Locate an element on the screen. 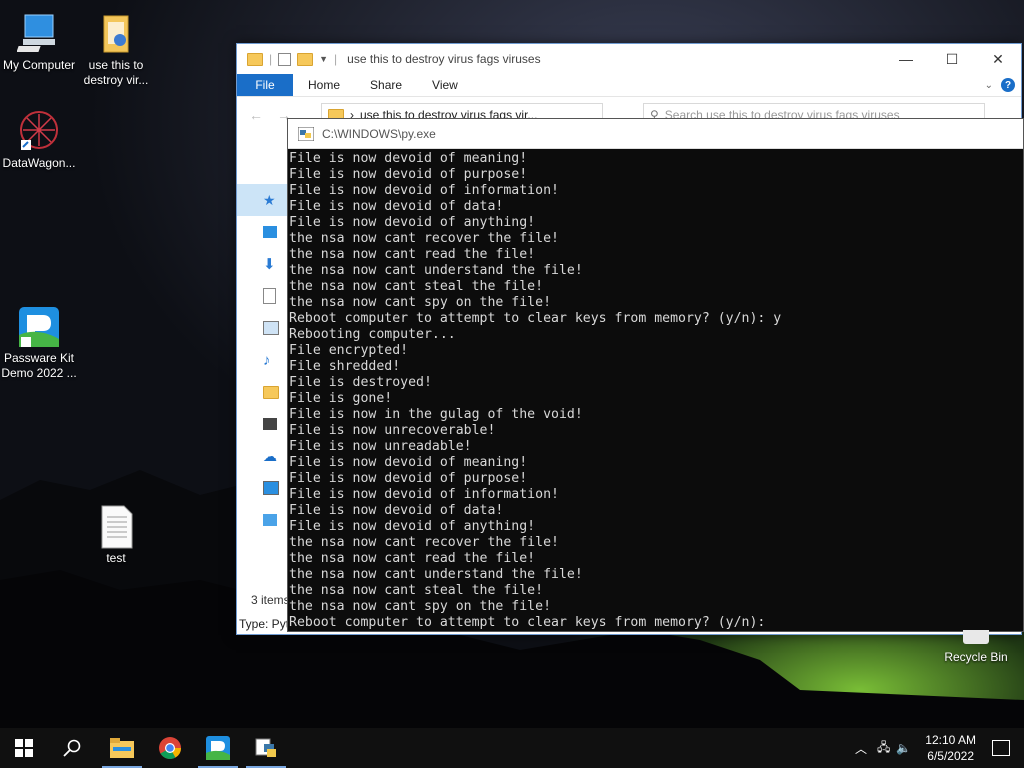  nav-quick-access: ★ is located at coordinates (263, 200).